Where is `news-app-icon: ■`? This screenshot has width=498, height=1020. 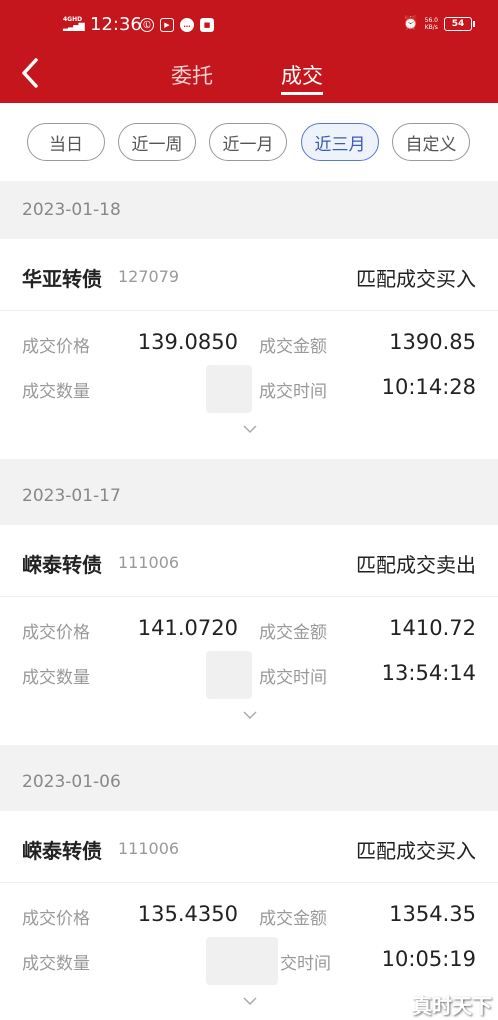 news-app-icon: ■ is located at coordinates (207, 25).